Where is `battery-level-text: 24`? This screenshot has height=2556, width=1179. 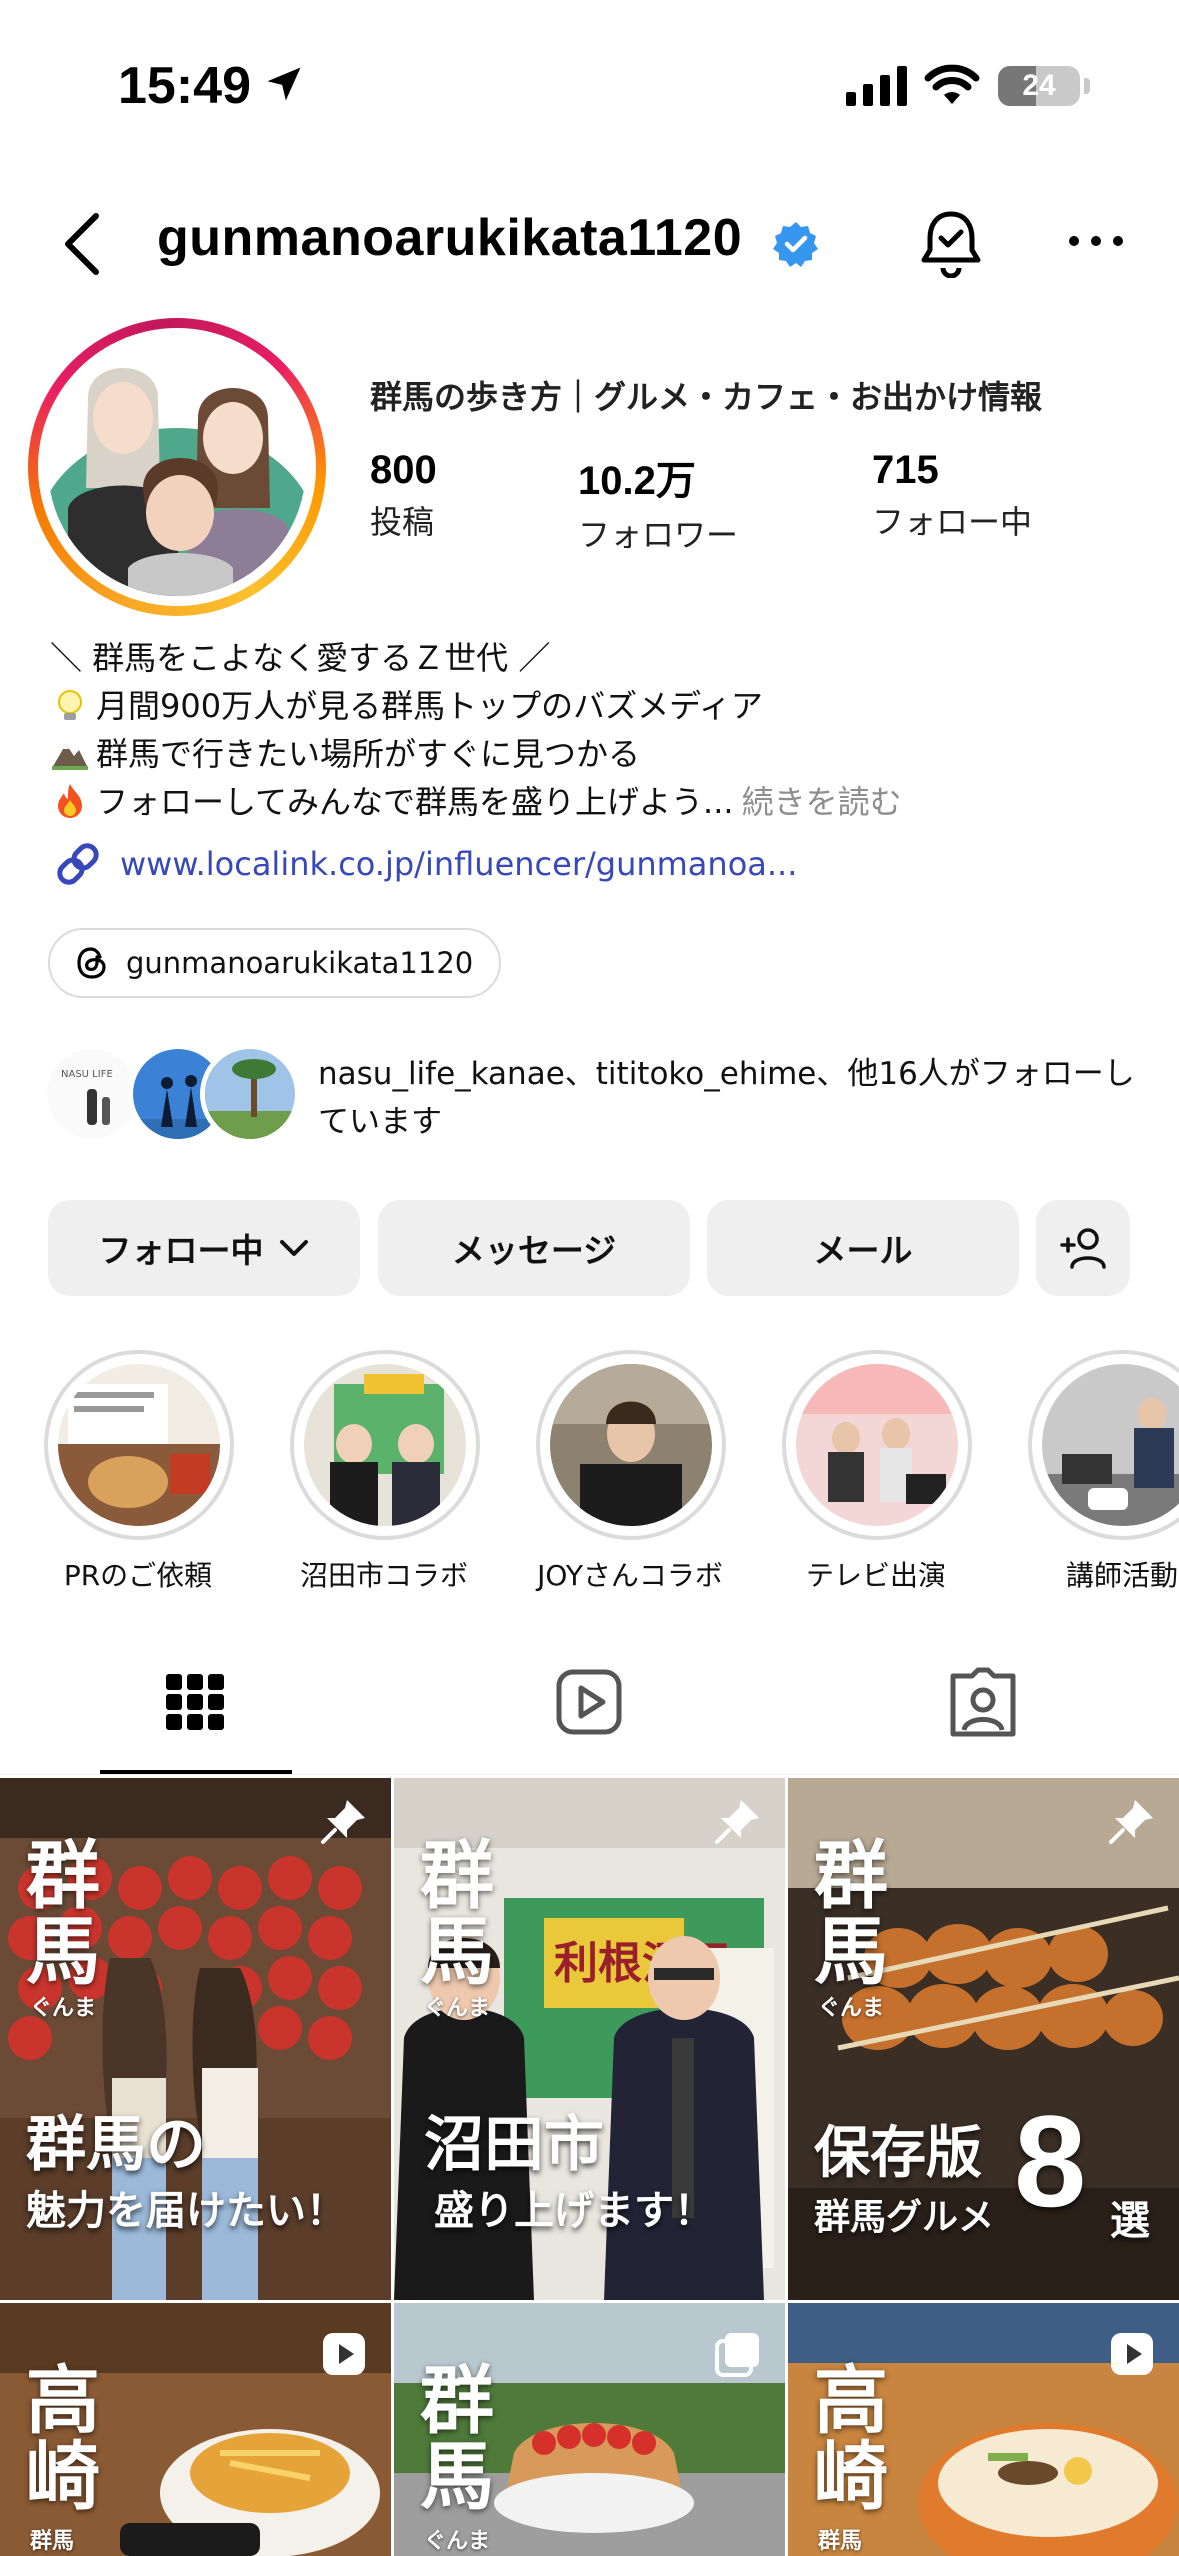
battery-level-text: 24 is located at coordinates (1039, 85).